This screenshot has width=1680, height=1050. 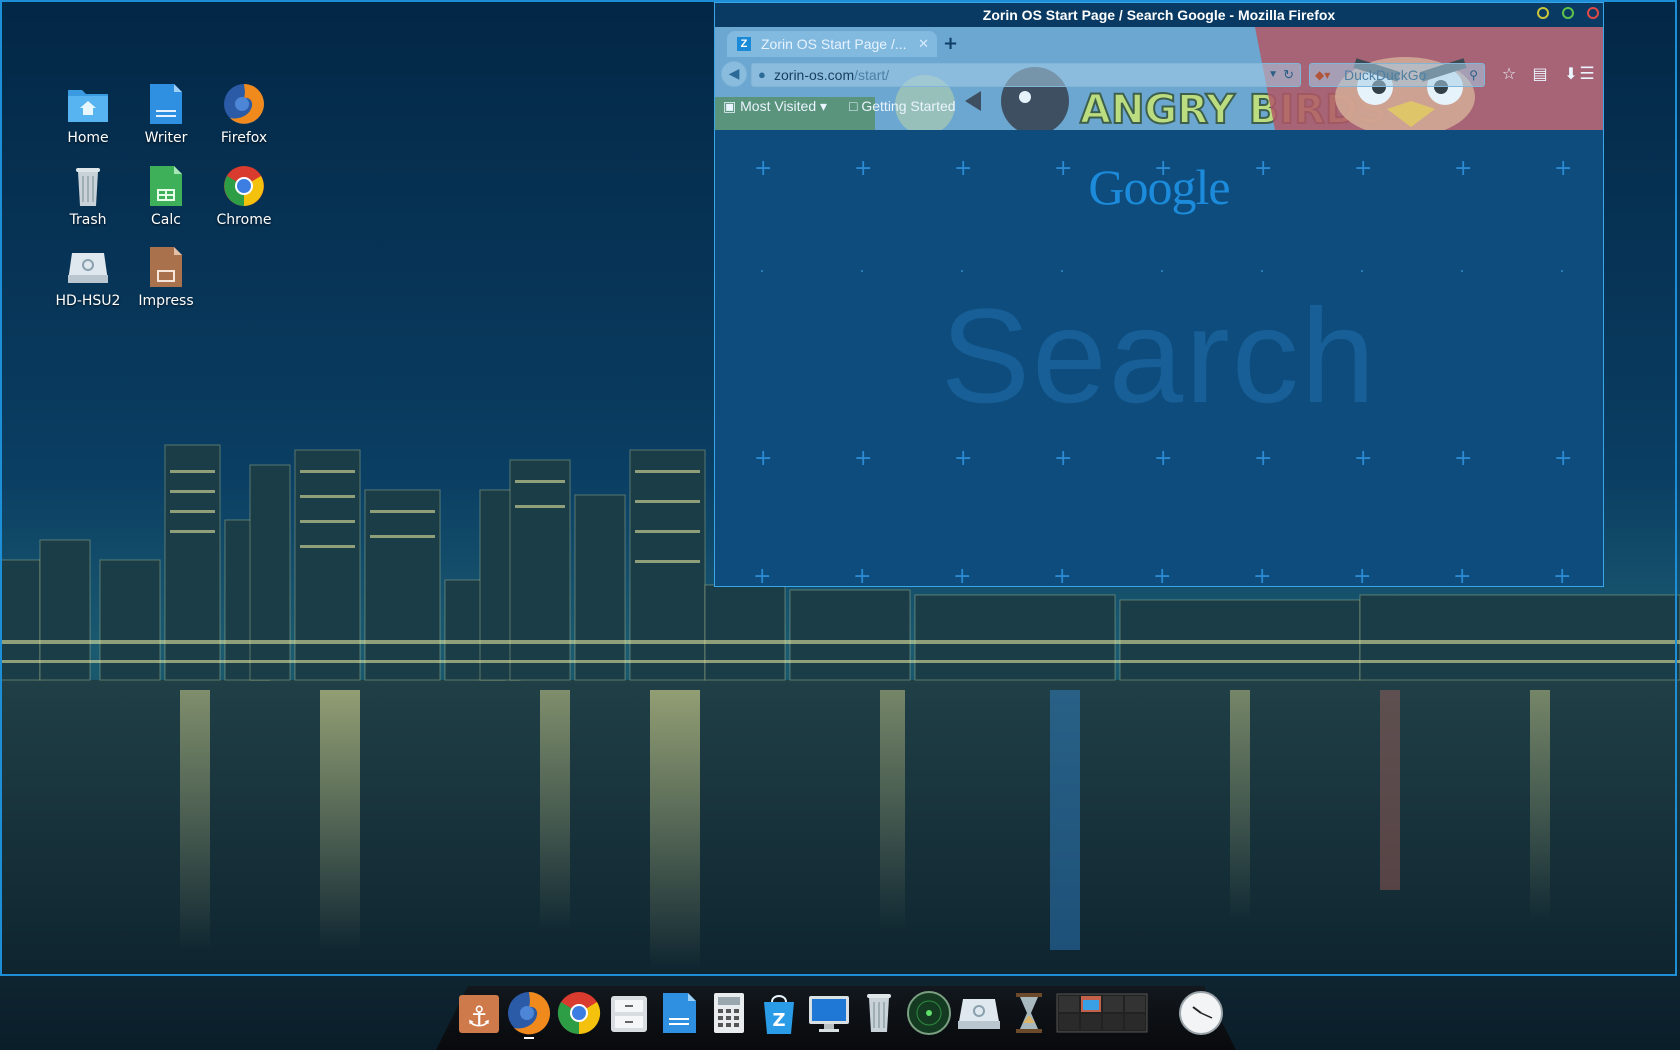 What do you see at coordinates (166, 277) in the screenshot?
I see `desktop-icon-impress: Impress` at bounding box center [166, 277].